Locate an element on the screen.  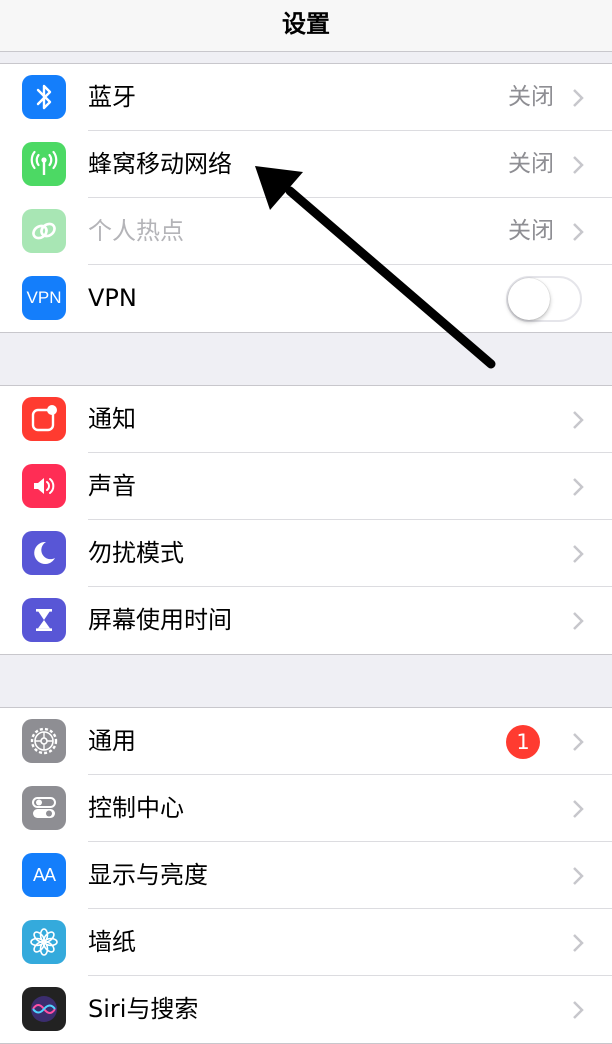
moon-icon is located at coordinates (44, 553).